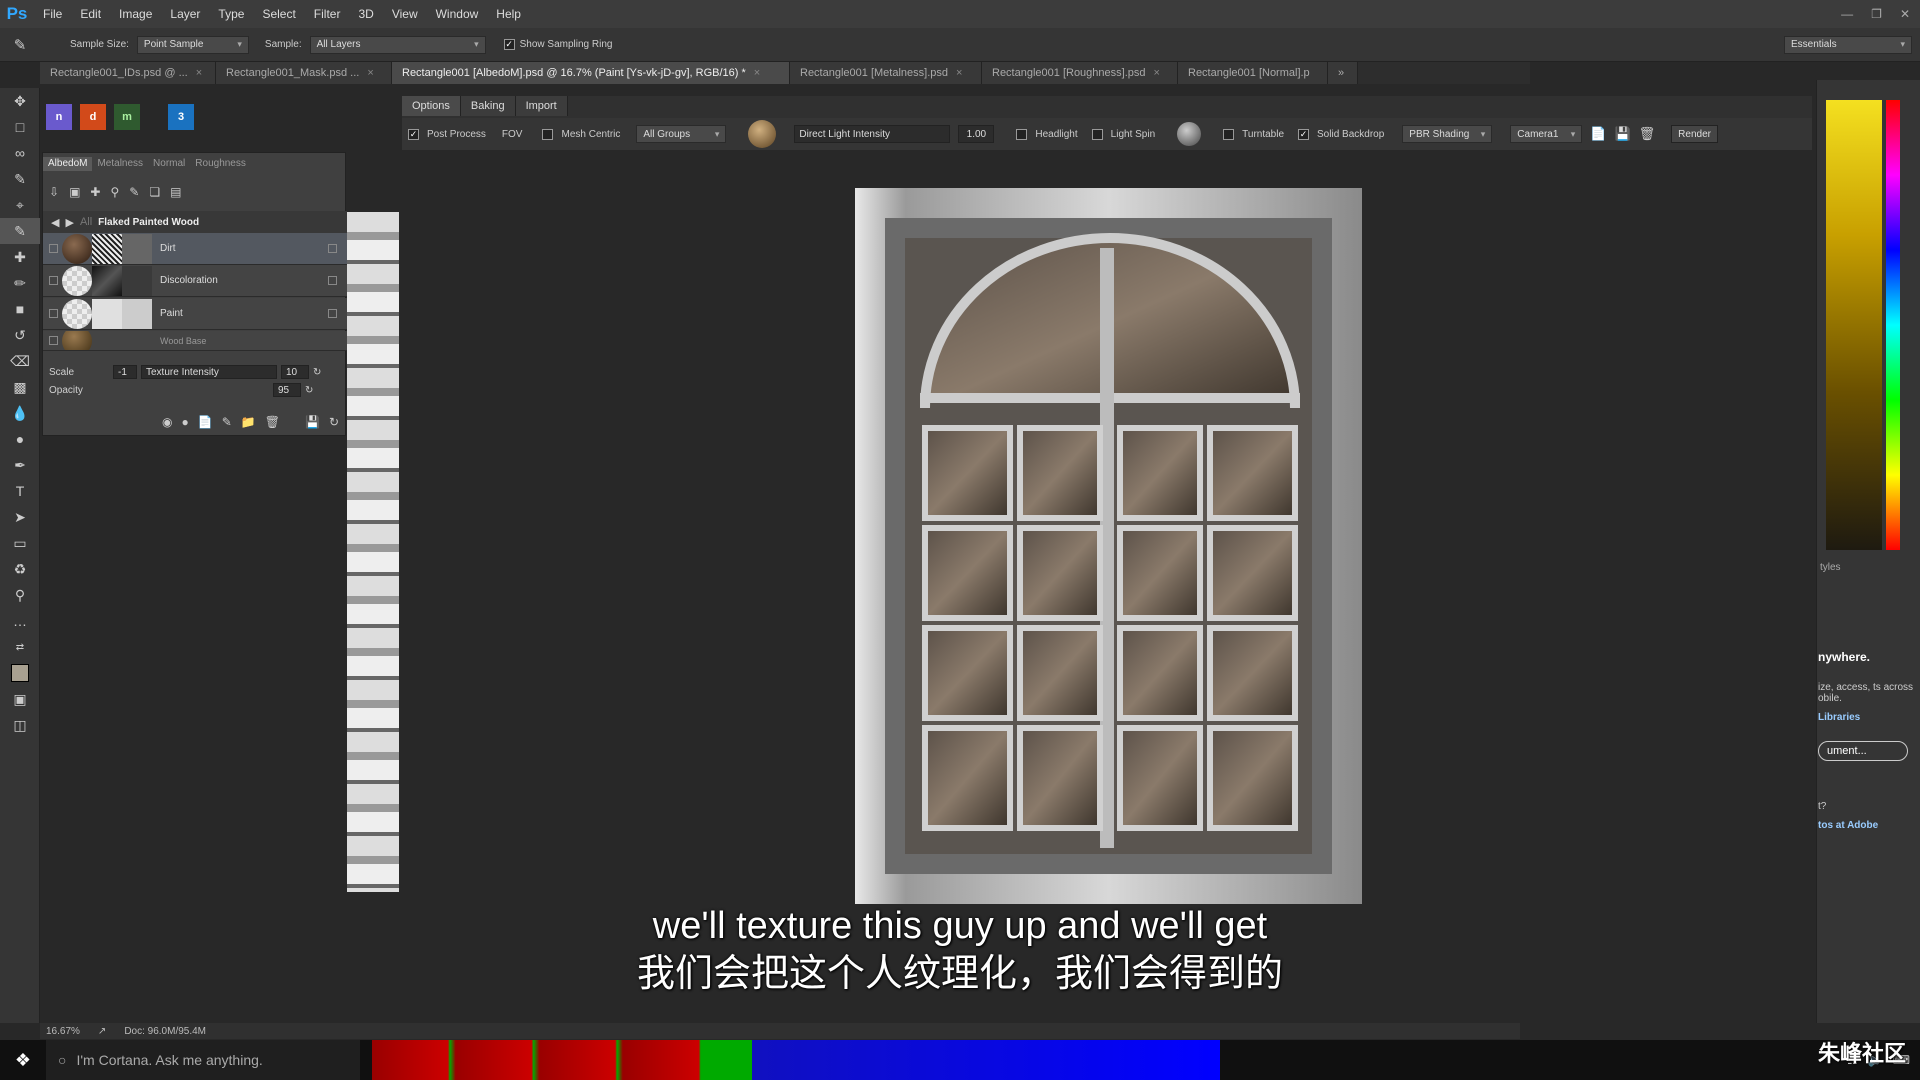 The height and width of the screenshot is (1080, 1920). Describe the element at coordinates (23, 1060) in the screenshot. I see `windows-start-icon: ❖` at that location.